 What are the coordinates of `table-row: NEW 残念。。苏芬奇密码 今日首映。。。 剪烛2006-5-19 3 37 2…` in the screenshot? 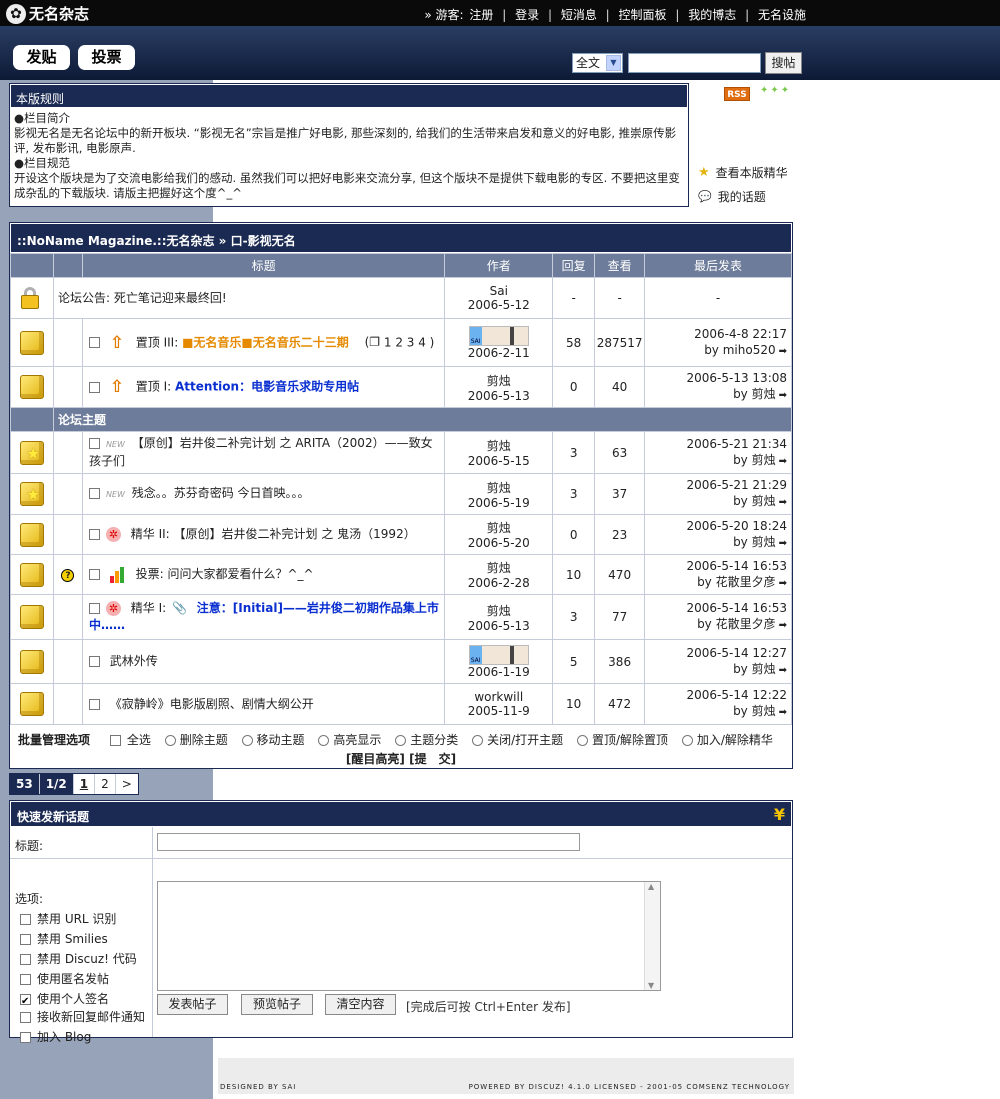 It's located at (401, 494).